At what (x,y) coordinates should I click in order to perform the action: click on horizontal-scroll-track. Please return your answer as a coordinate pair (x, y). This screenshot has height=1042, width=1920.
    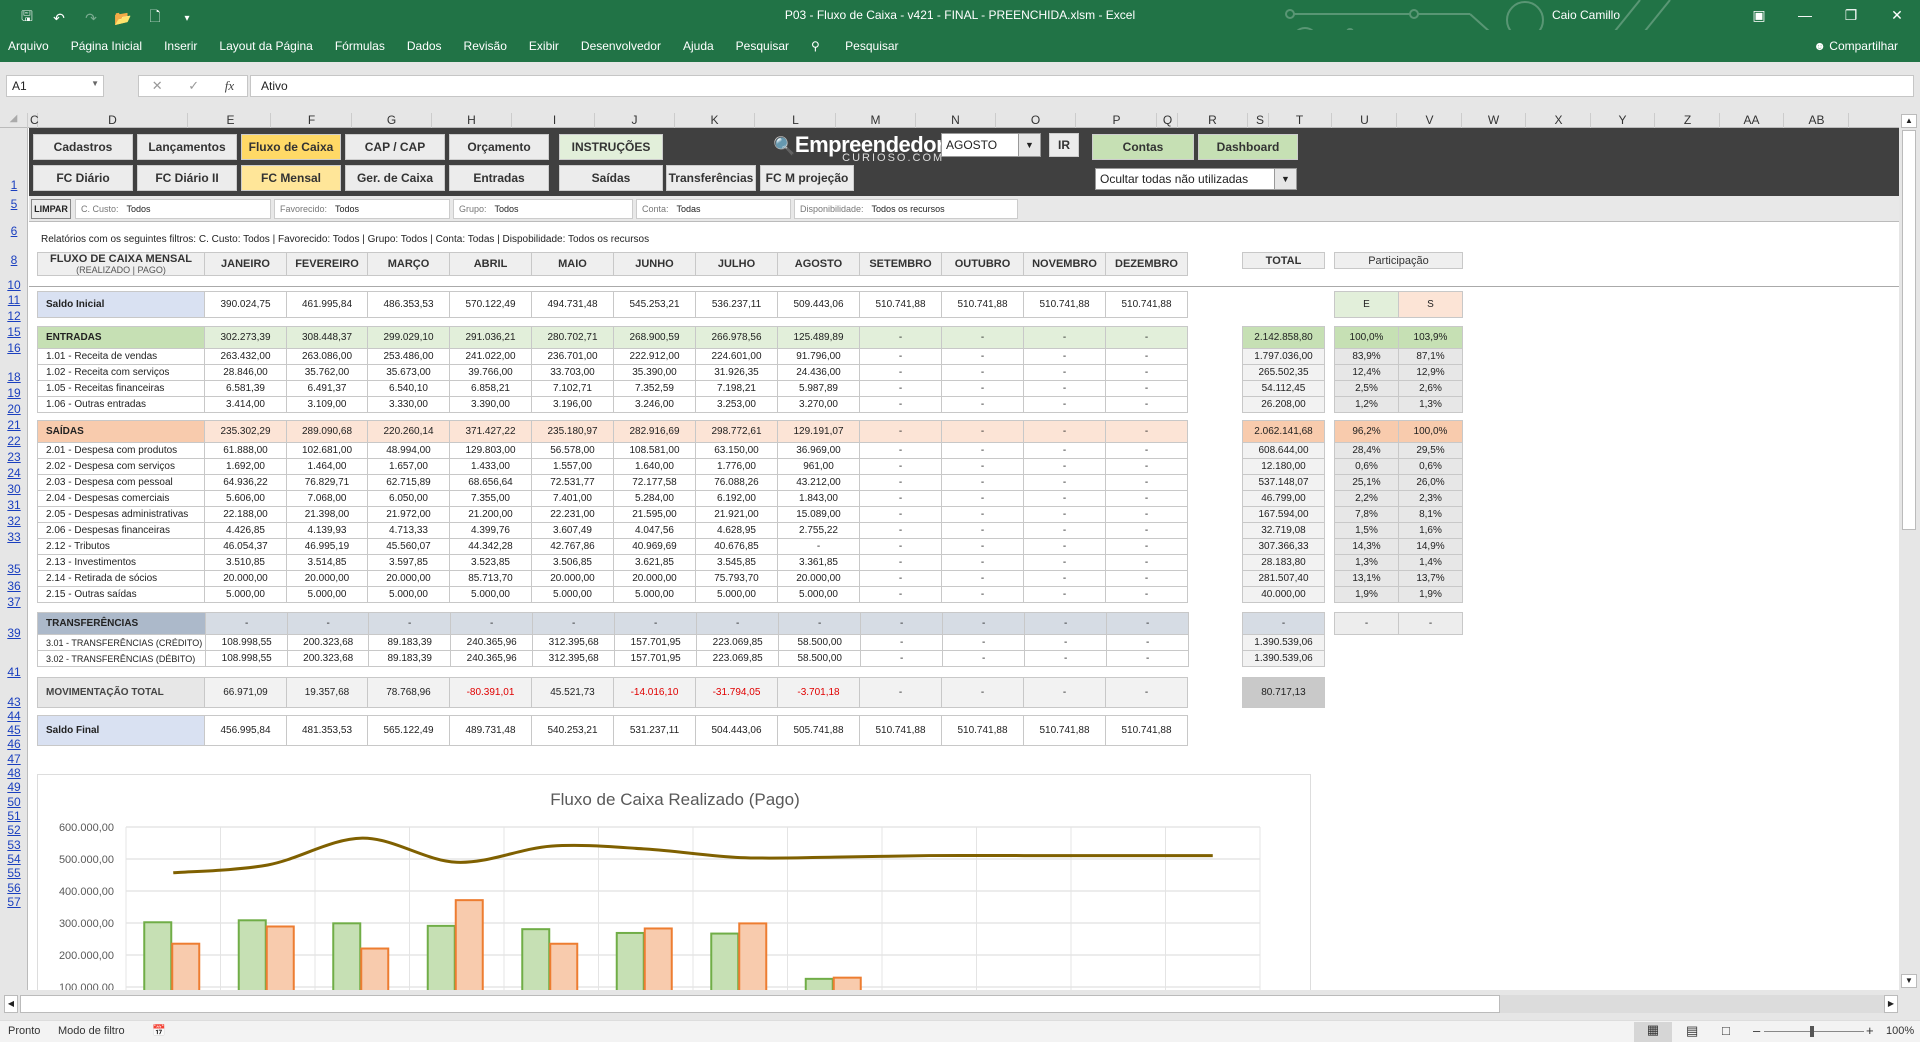
    Looking at the image, I should click on (1692, 1004).